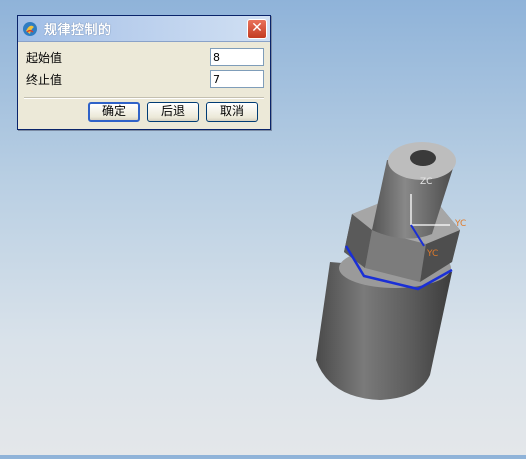 This screenshot has width=526, height=459. I want to click on end-value-label: 终止值, so click(44, 80).